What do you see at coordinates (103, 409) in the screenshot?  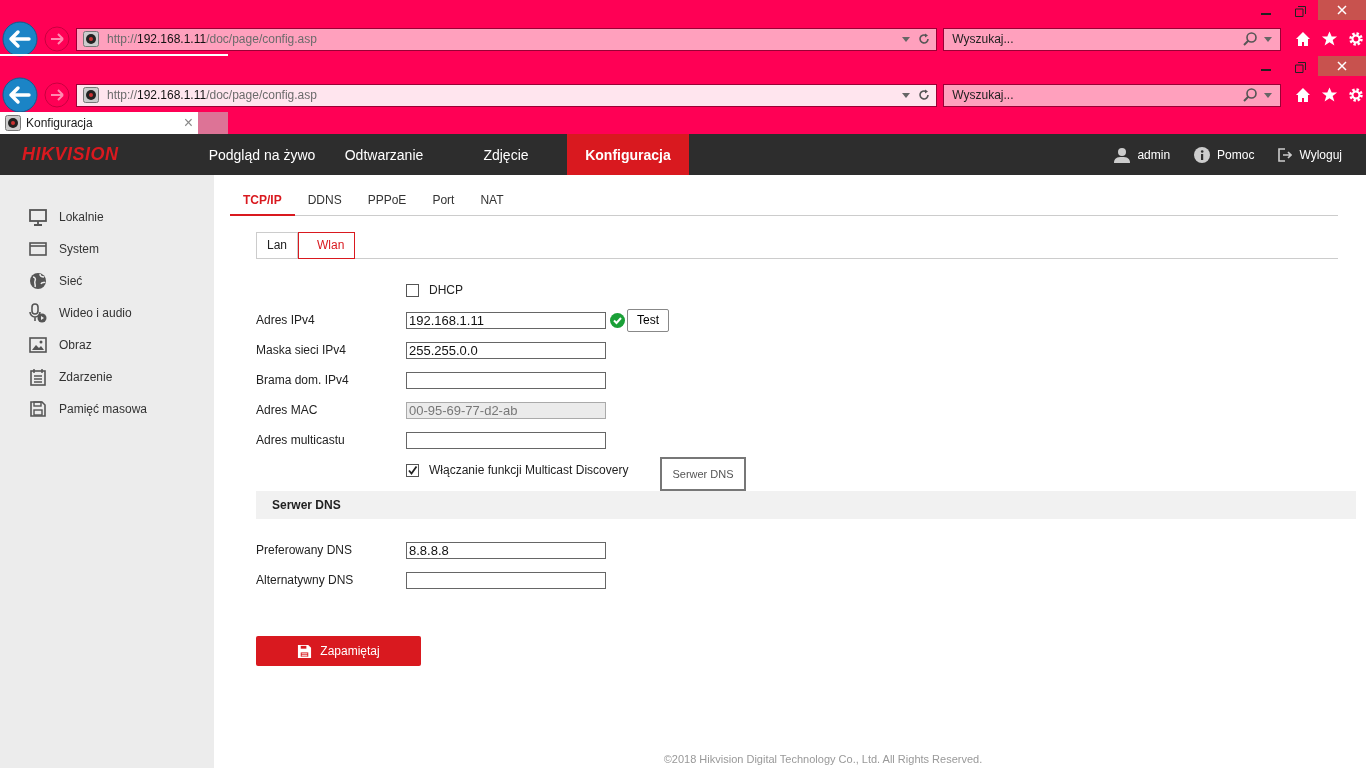 I see `sidebar-item: Pamięć masowa` at bounding box center [103, 409].